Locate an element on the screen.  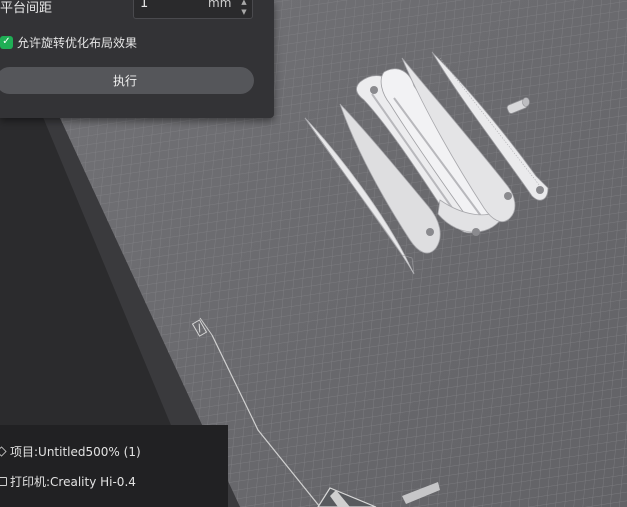
spin-down-icon: ▼ is located at coordinates (244, 11).